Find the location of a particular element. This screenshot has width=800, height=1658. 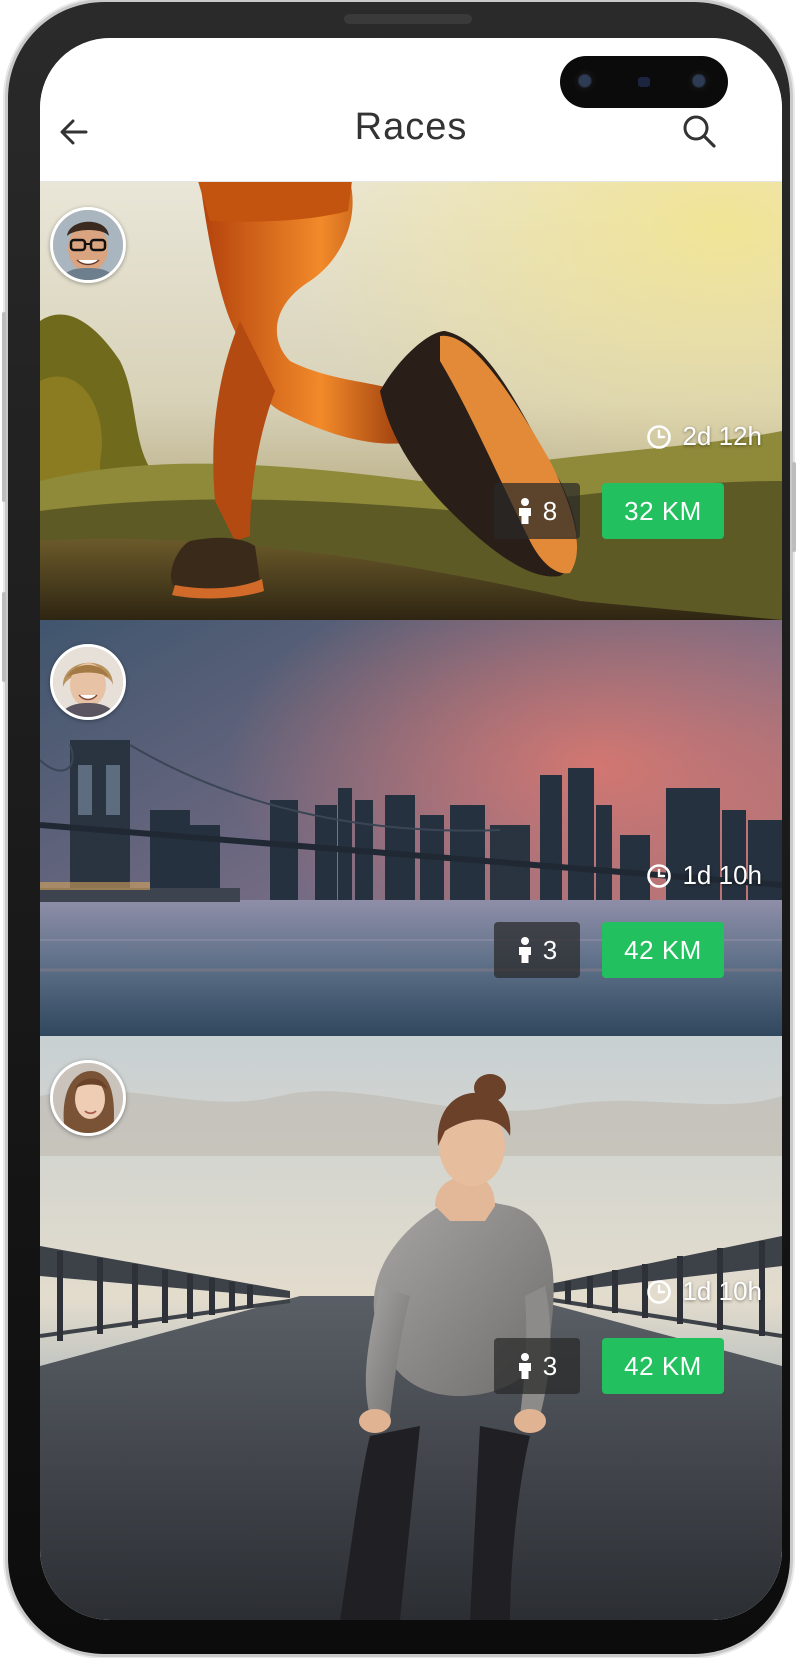

search-icon is located at coordinates (700, 132).